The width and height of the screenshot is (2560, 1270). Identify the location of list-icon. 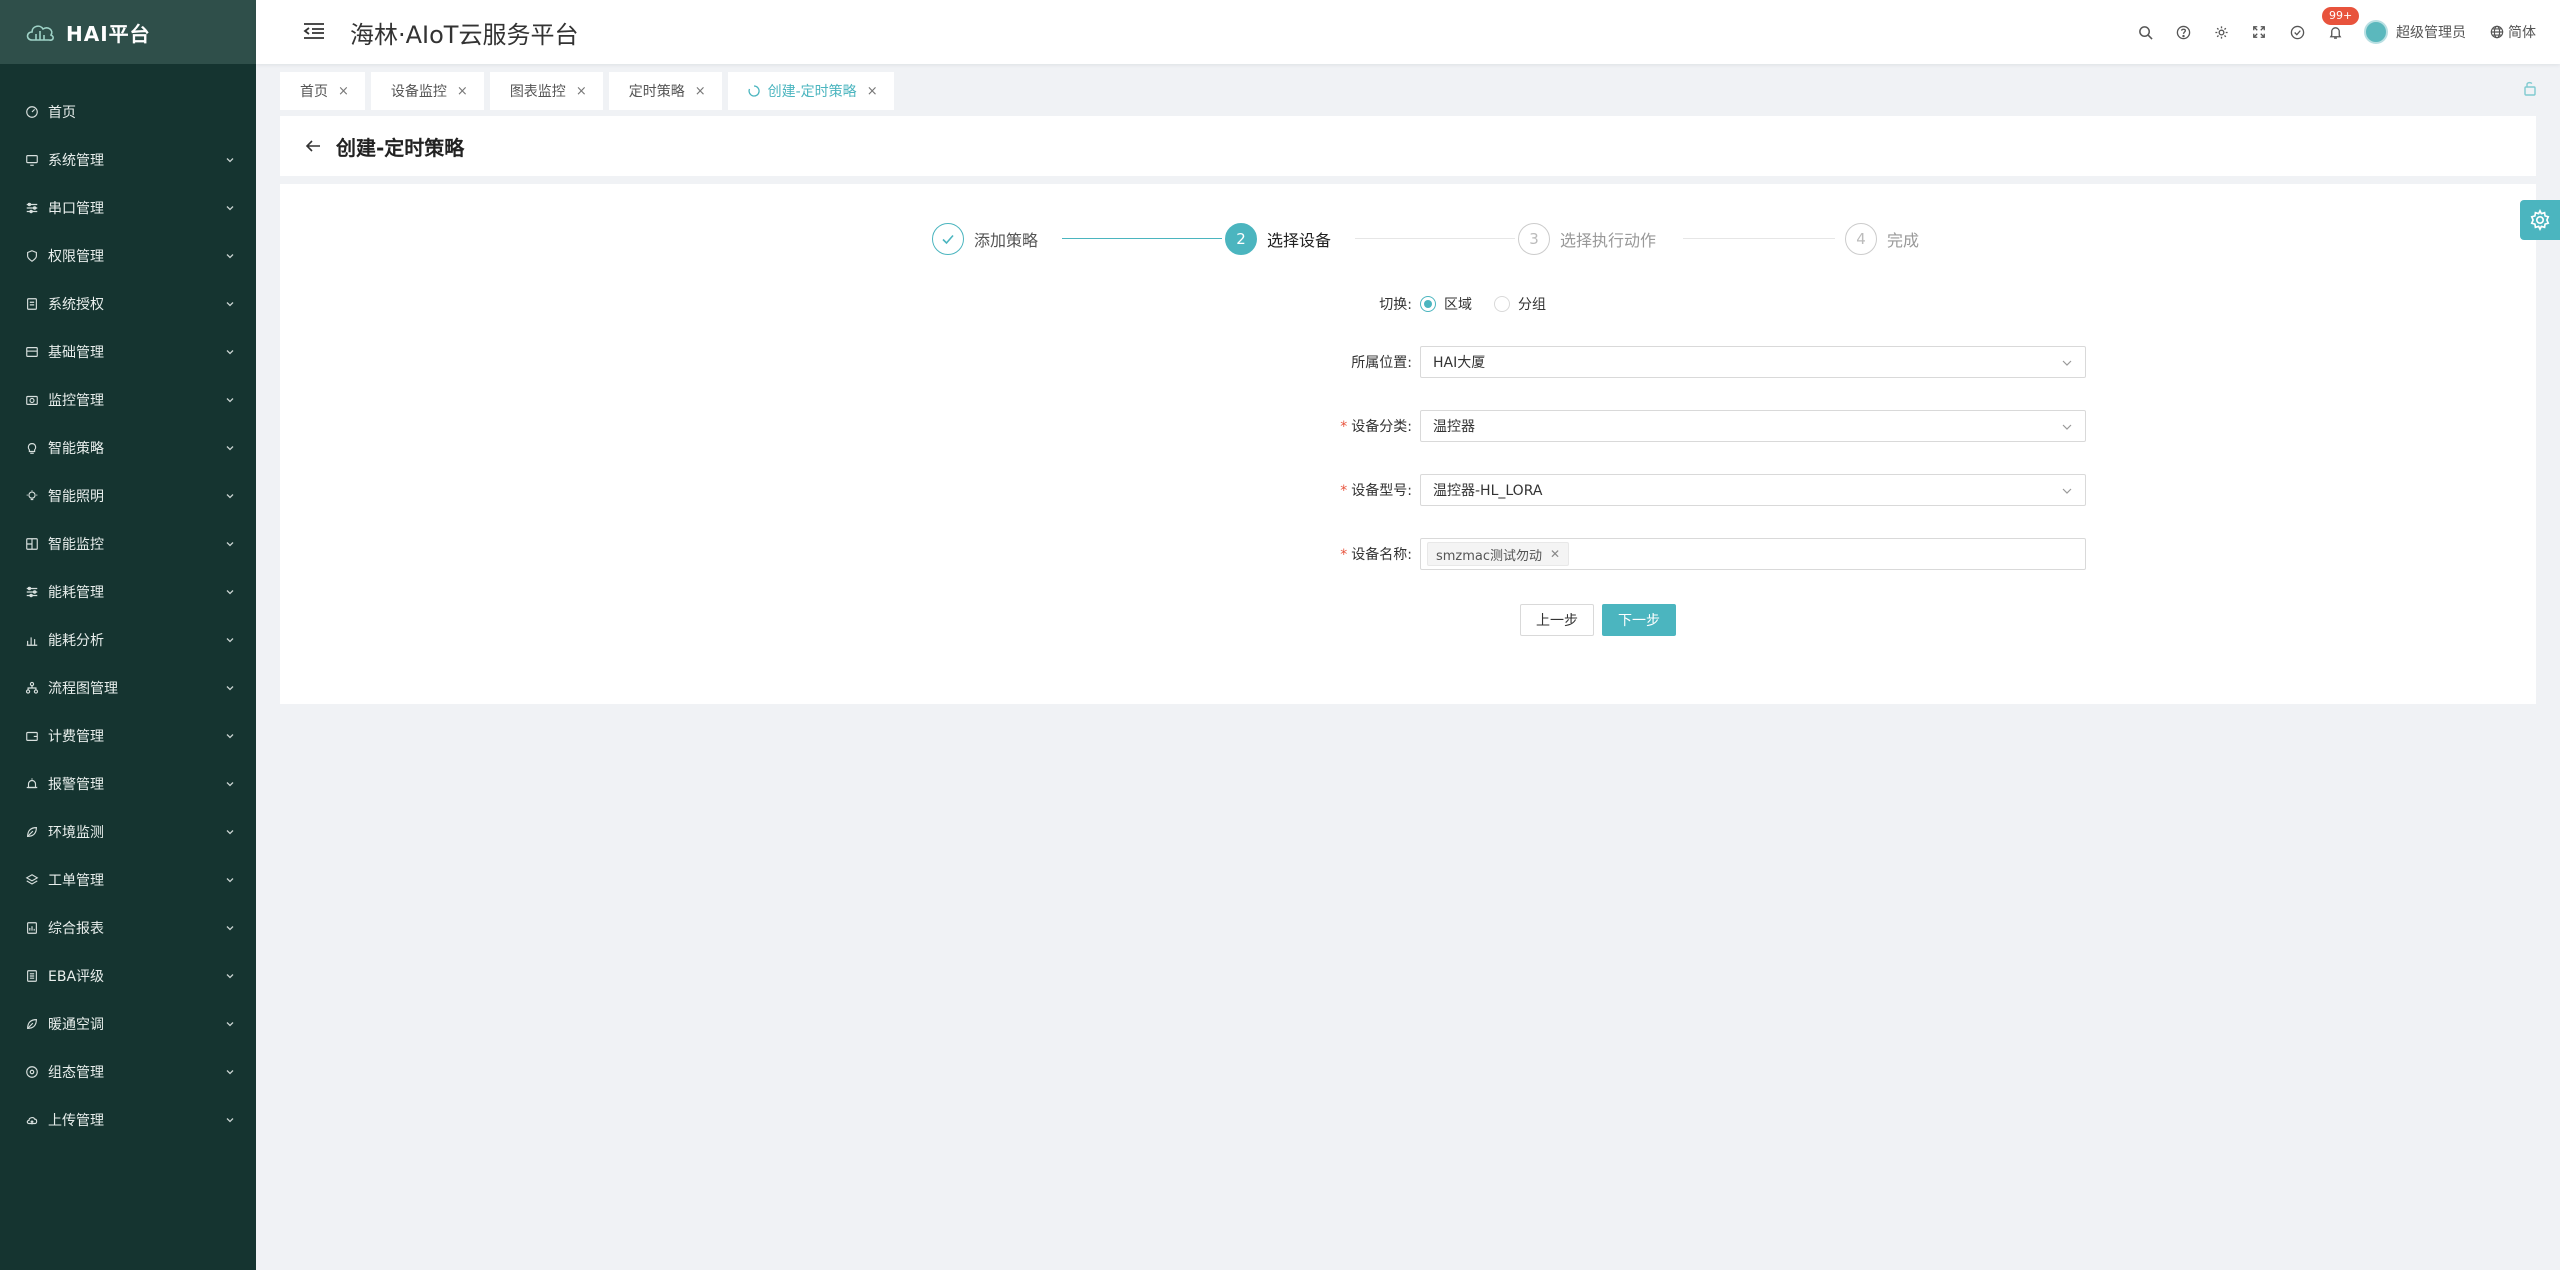
(32, 976).